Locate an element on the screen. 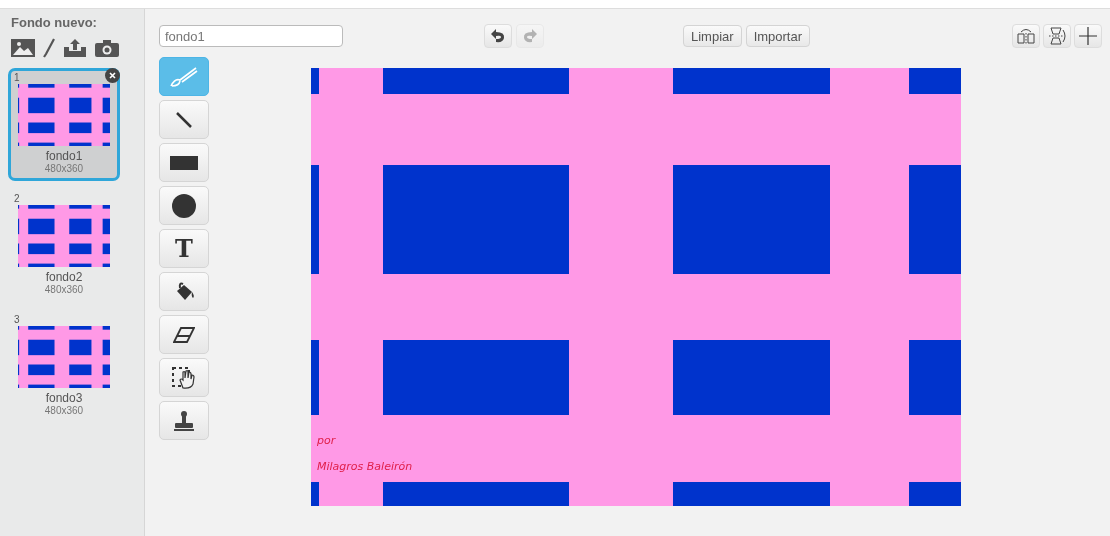  action-button: Limpiar is located at coordinates (712, 36).